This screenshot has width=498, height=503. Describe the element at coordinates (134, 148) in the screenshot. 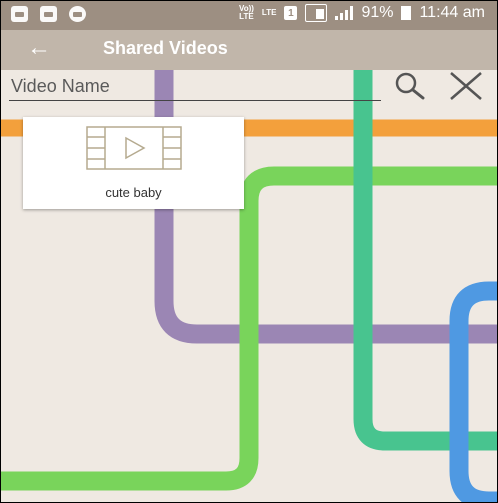

I see `film-strip-play-icon` at that location.